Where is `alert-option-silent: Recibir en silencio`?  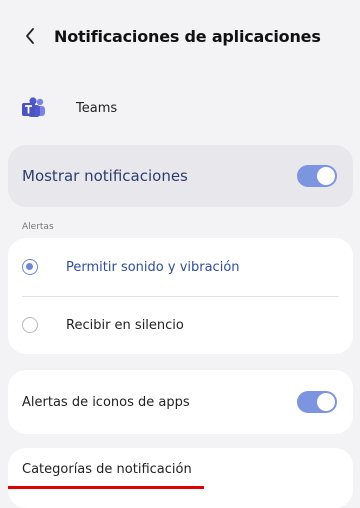
alert-option-silent: Recibir en silencio is located at coordinates (180, 325).